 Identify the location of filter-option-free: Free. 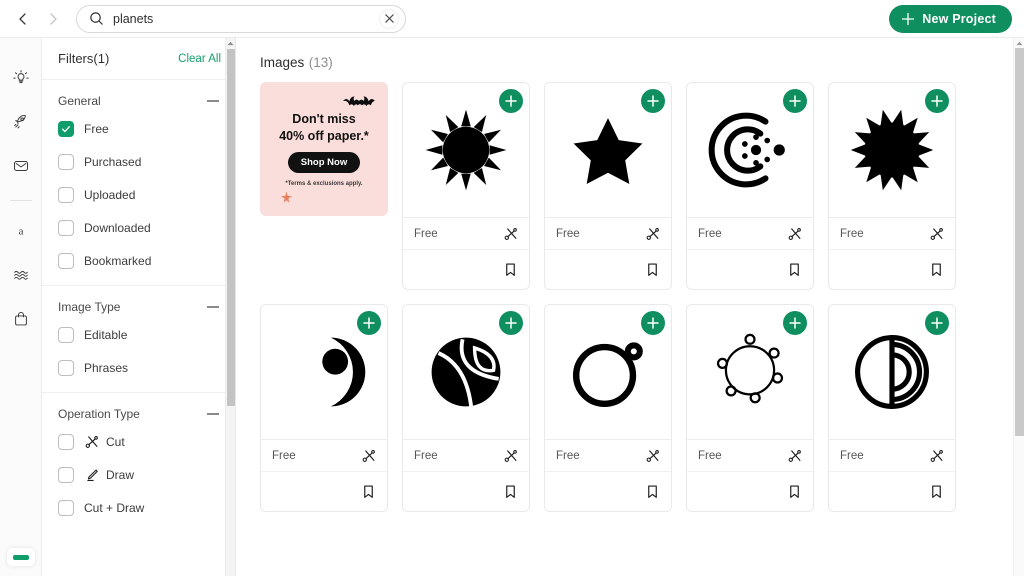
(138, 129).